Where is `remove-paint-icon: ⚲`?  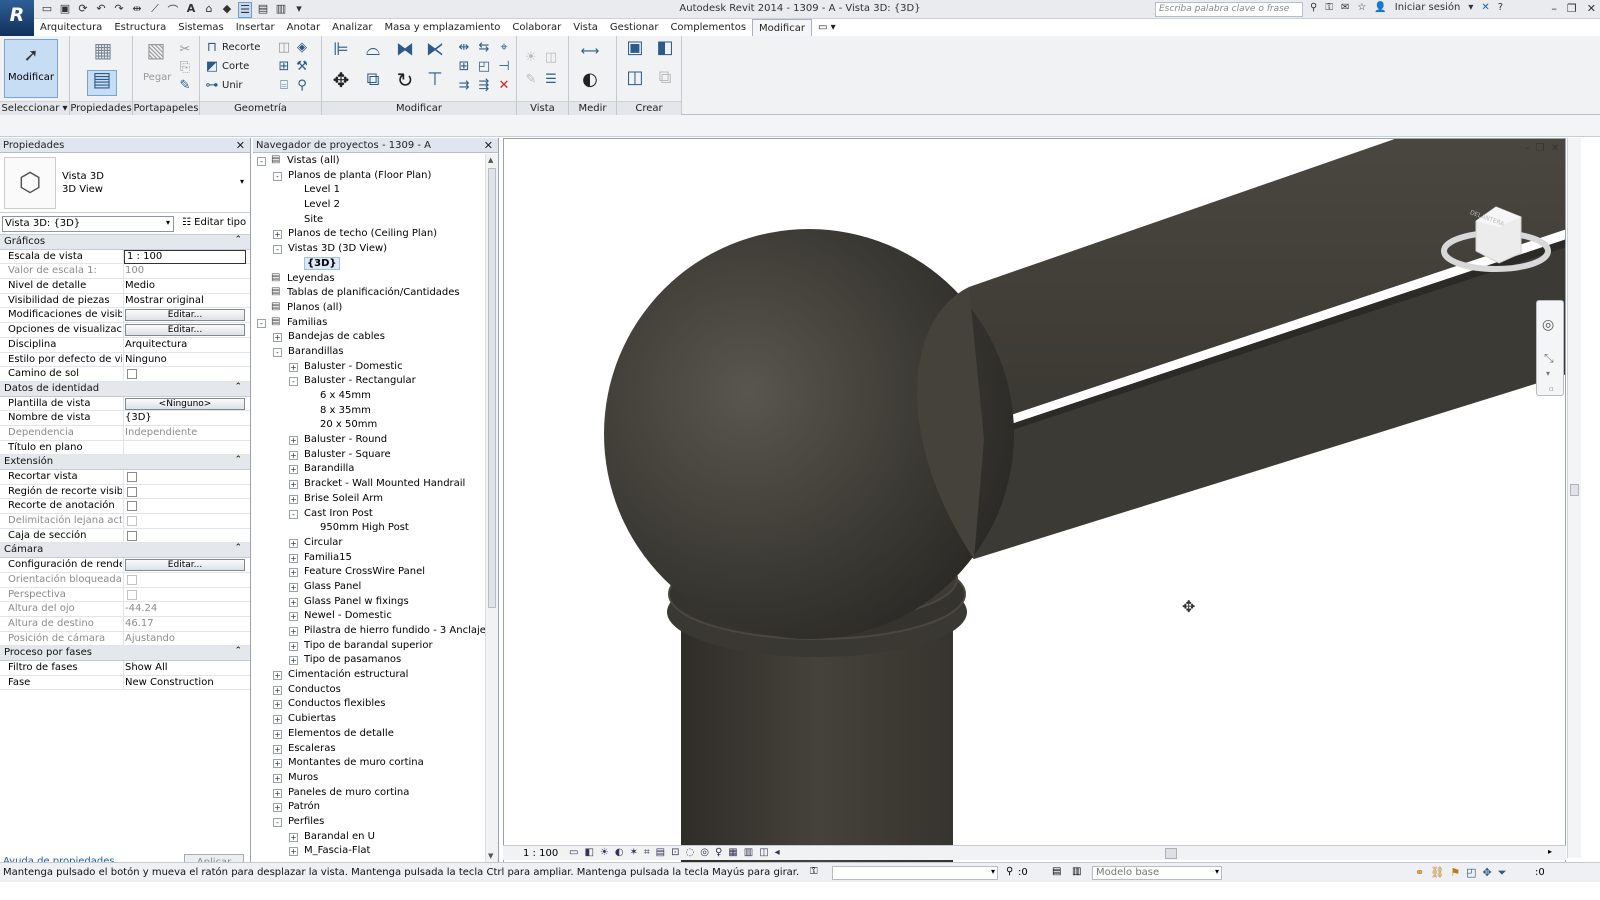 remove-paint-icon: ⚲ is located at coordinates (302, 86).